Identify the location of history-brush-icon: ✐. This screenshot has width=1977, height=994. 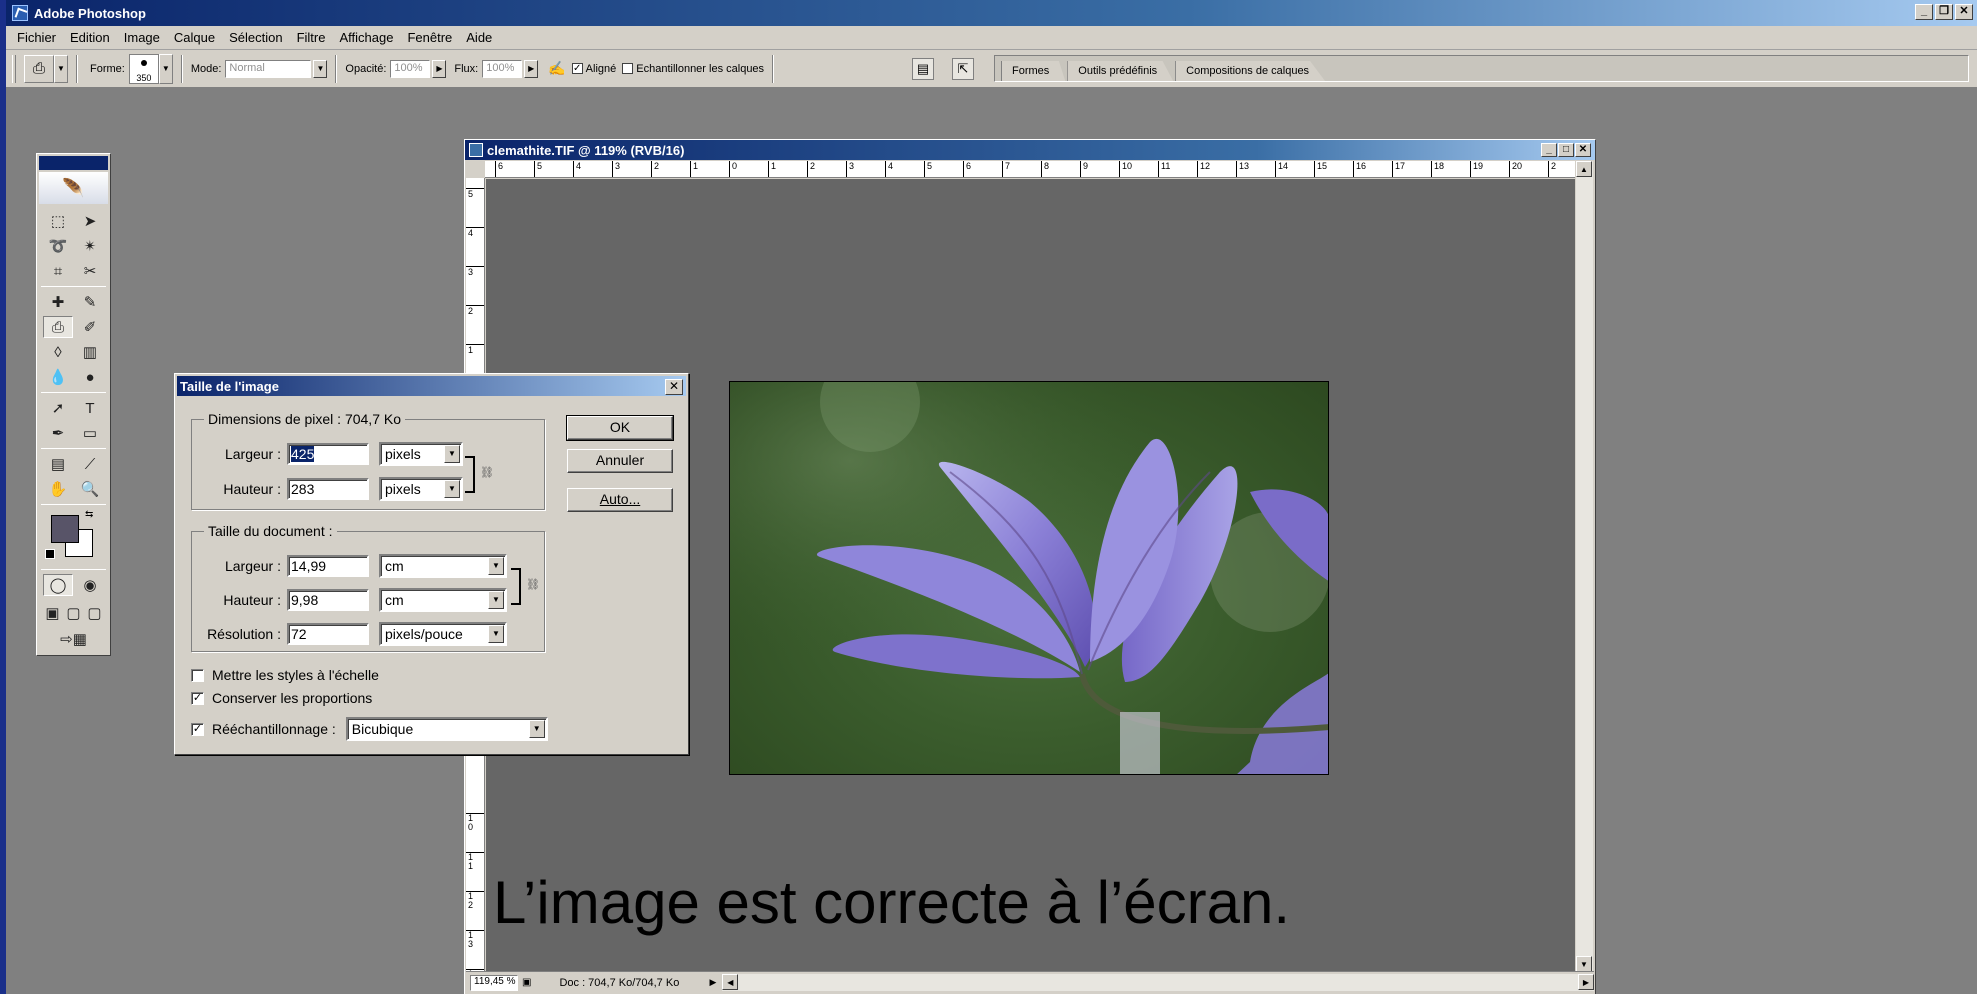
(90, 327).